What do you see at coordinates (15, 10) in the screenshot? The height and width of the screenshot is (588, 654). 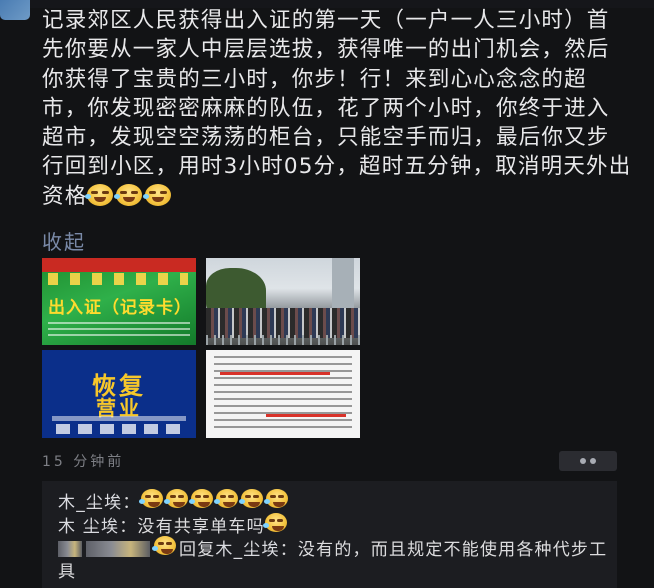 I see `avatar` at bounding box center [15, 10].